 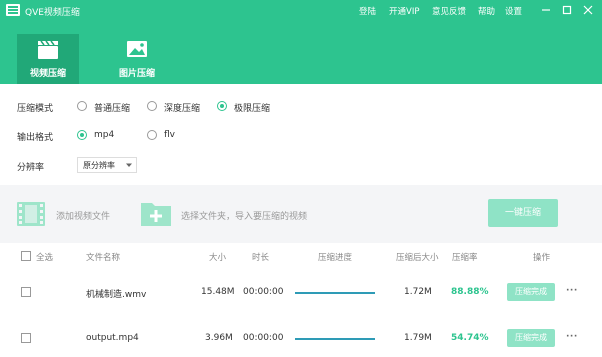 I want to click on login-link: 登陆, so click(x=367, y=11).